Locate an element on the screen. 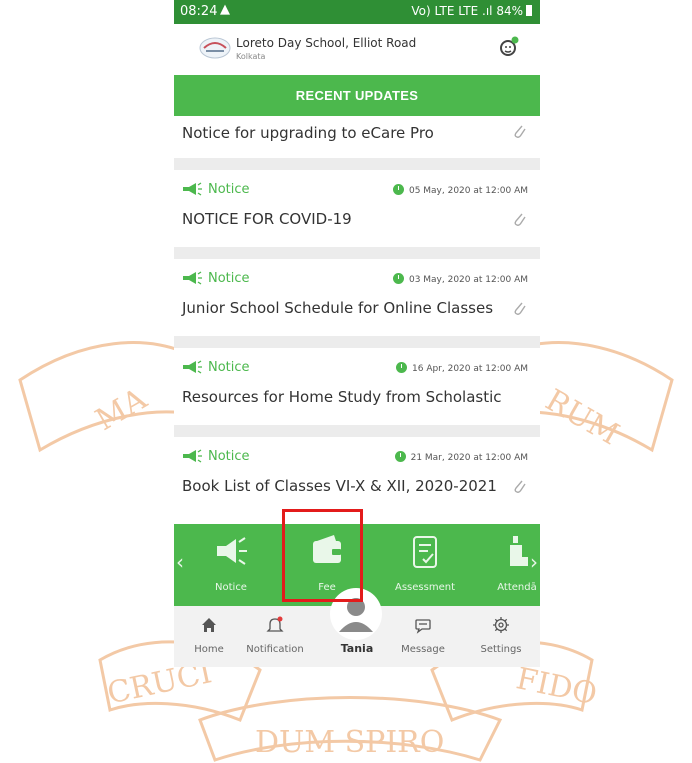  notice-date-text: 03 May, 2020 at 12:00 AM is located at coordinates (468, 280).